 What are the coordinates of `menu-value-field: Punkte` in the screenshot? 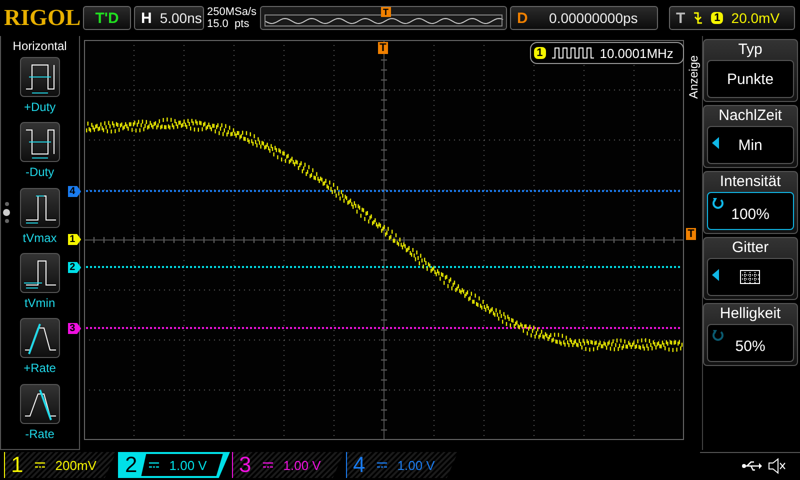 It's located at (750, 79).